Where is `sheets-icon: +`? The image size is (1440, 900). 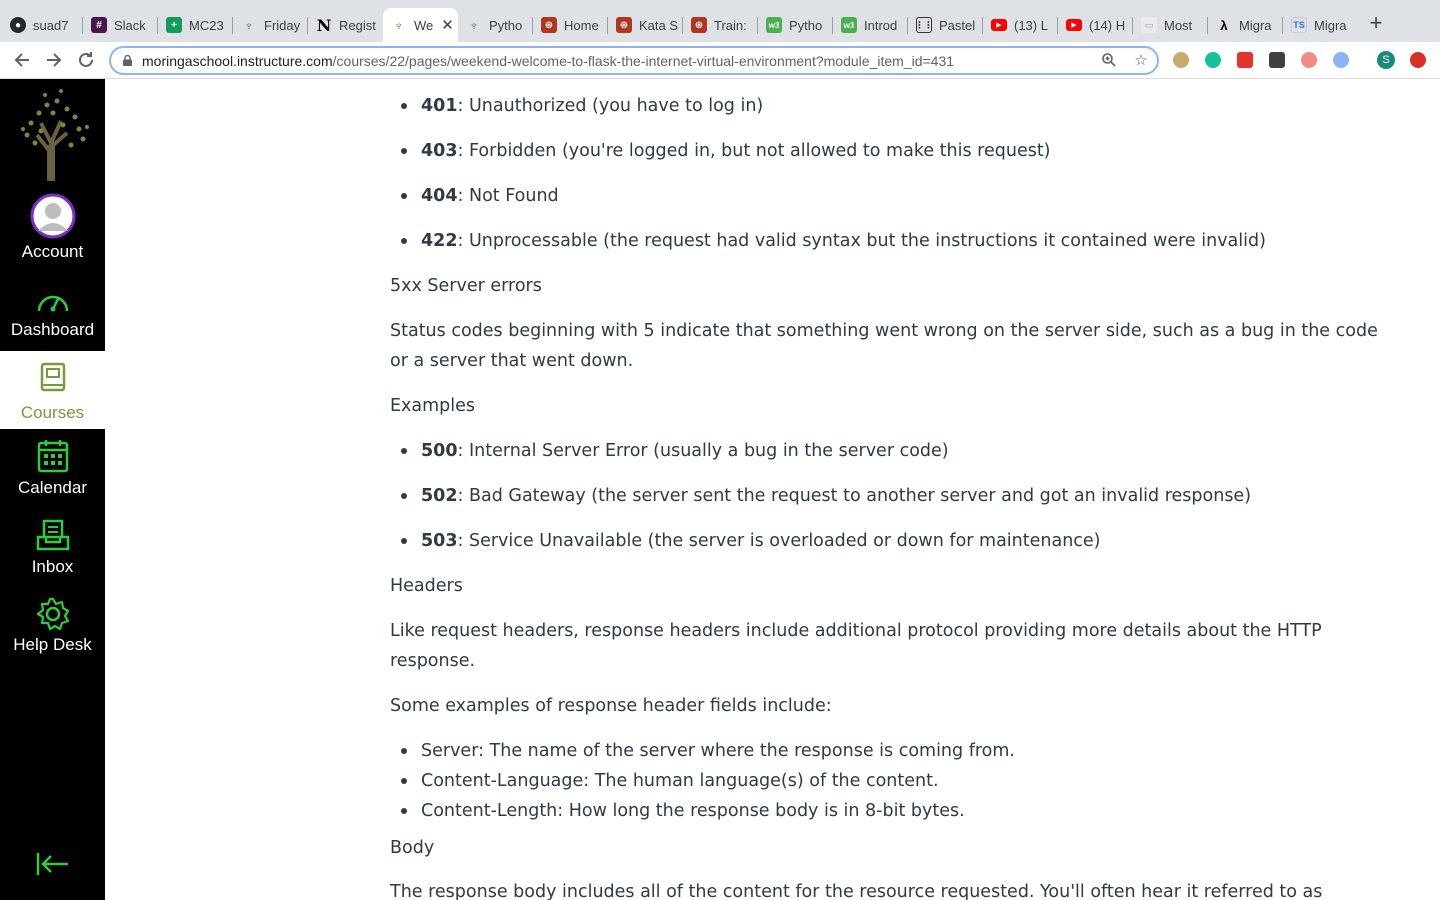 sheets-icon: + is located at coordinates (174, 25).